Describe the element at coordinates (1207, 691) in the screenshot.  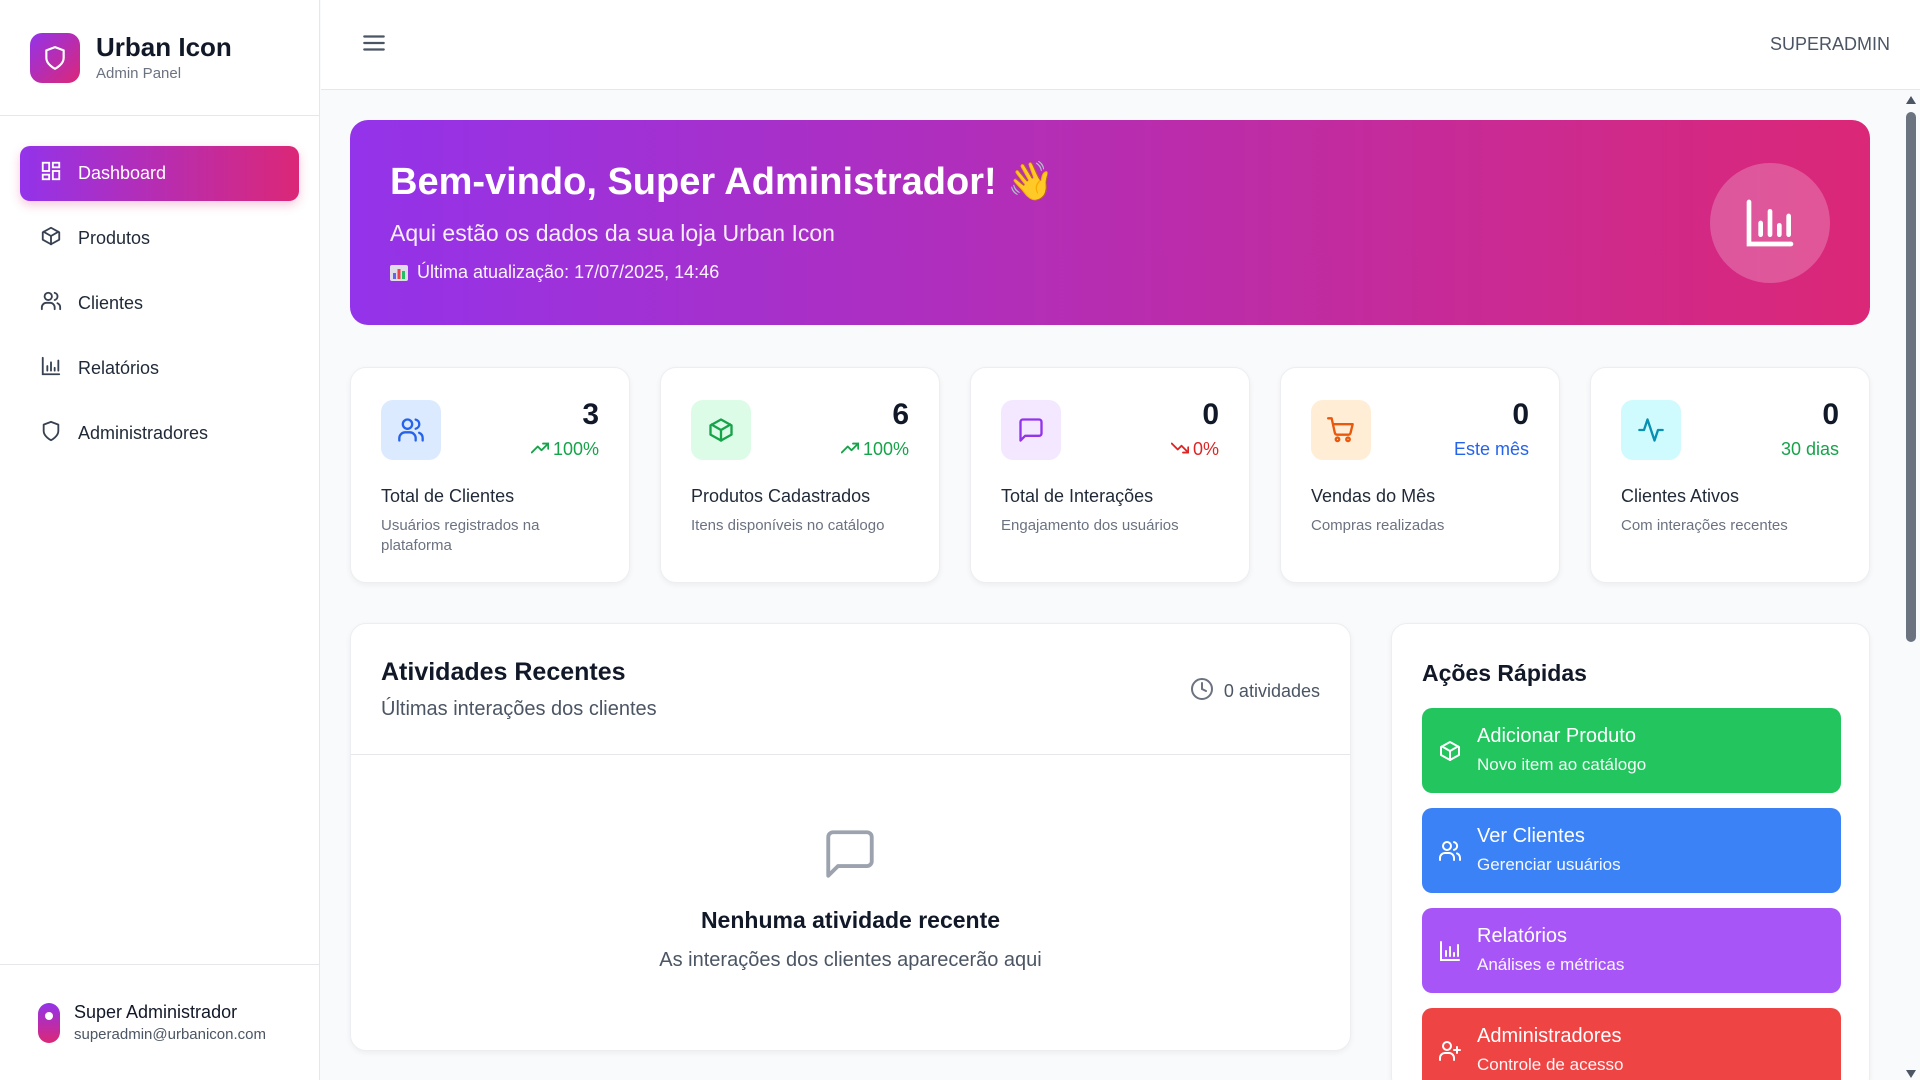
I see `clock-icon` at that location.